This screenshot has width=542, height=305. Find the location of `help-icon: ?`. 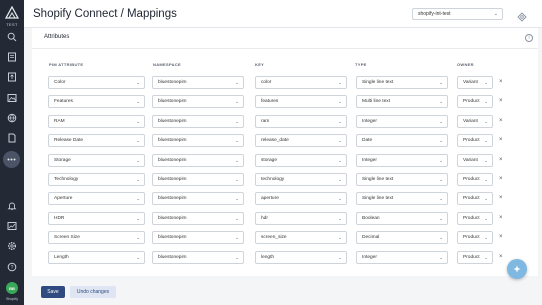

help-icon: ? is located at coordinates (12, 267).